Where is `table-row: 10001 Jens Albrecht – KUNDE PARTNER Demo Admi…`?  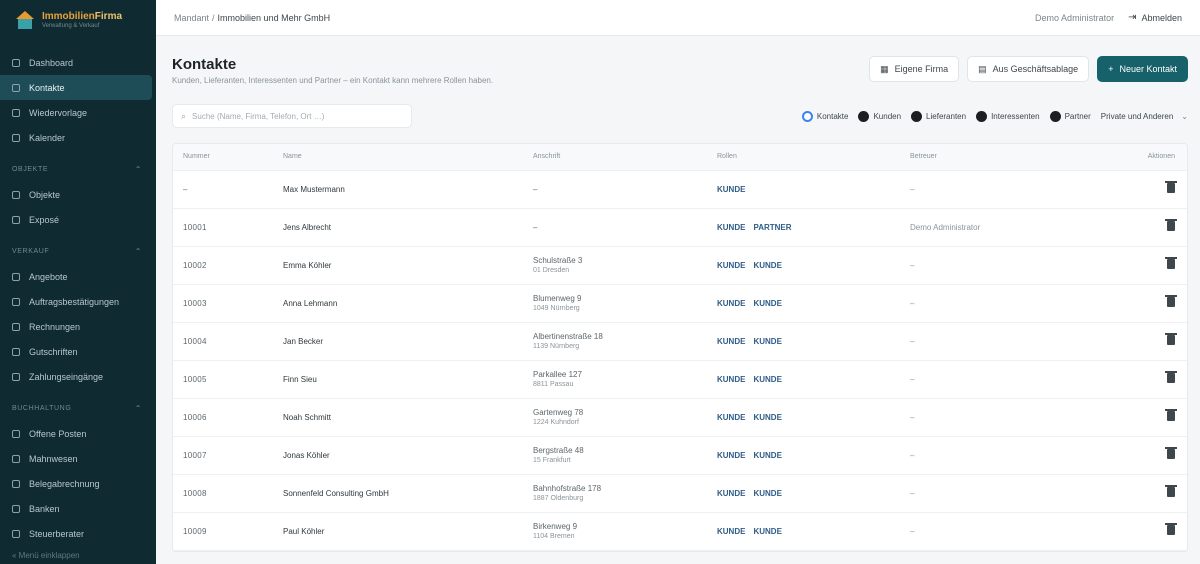
table-row: 10001 Jens Albrecht – KUNDE PARTNER Demo Admi… is located at coordinates (680, 227).